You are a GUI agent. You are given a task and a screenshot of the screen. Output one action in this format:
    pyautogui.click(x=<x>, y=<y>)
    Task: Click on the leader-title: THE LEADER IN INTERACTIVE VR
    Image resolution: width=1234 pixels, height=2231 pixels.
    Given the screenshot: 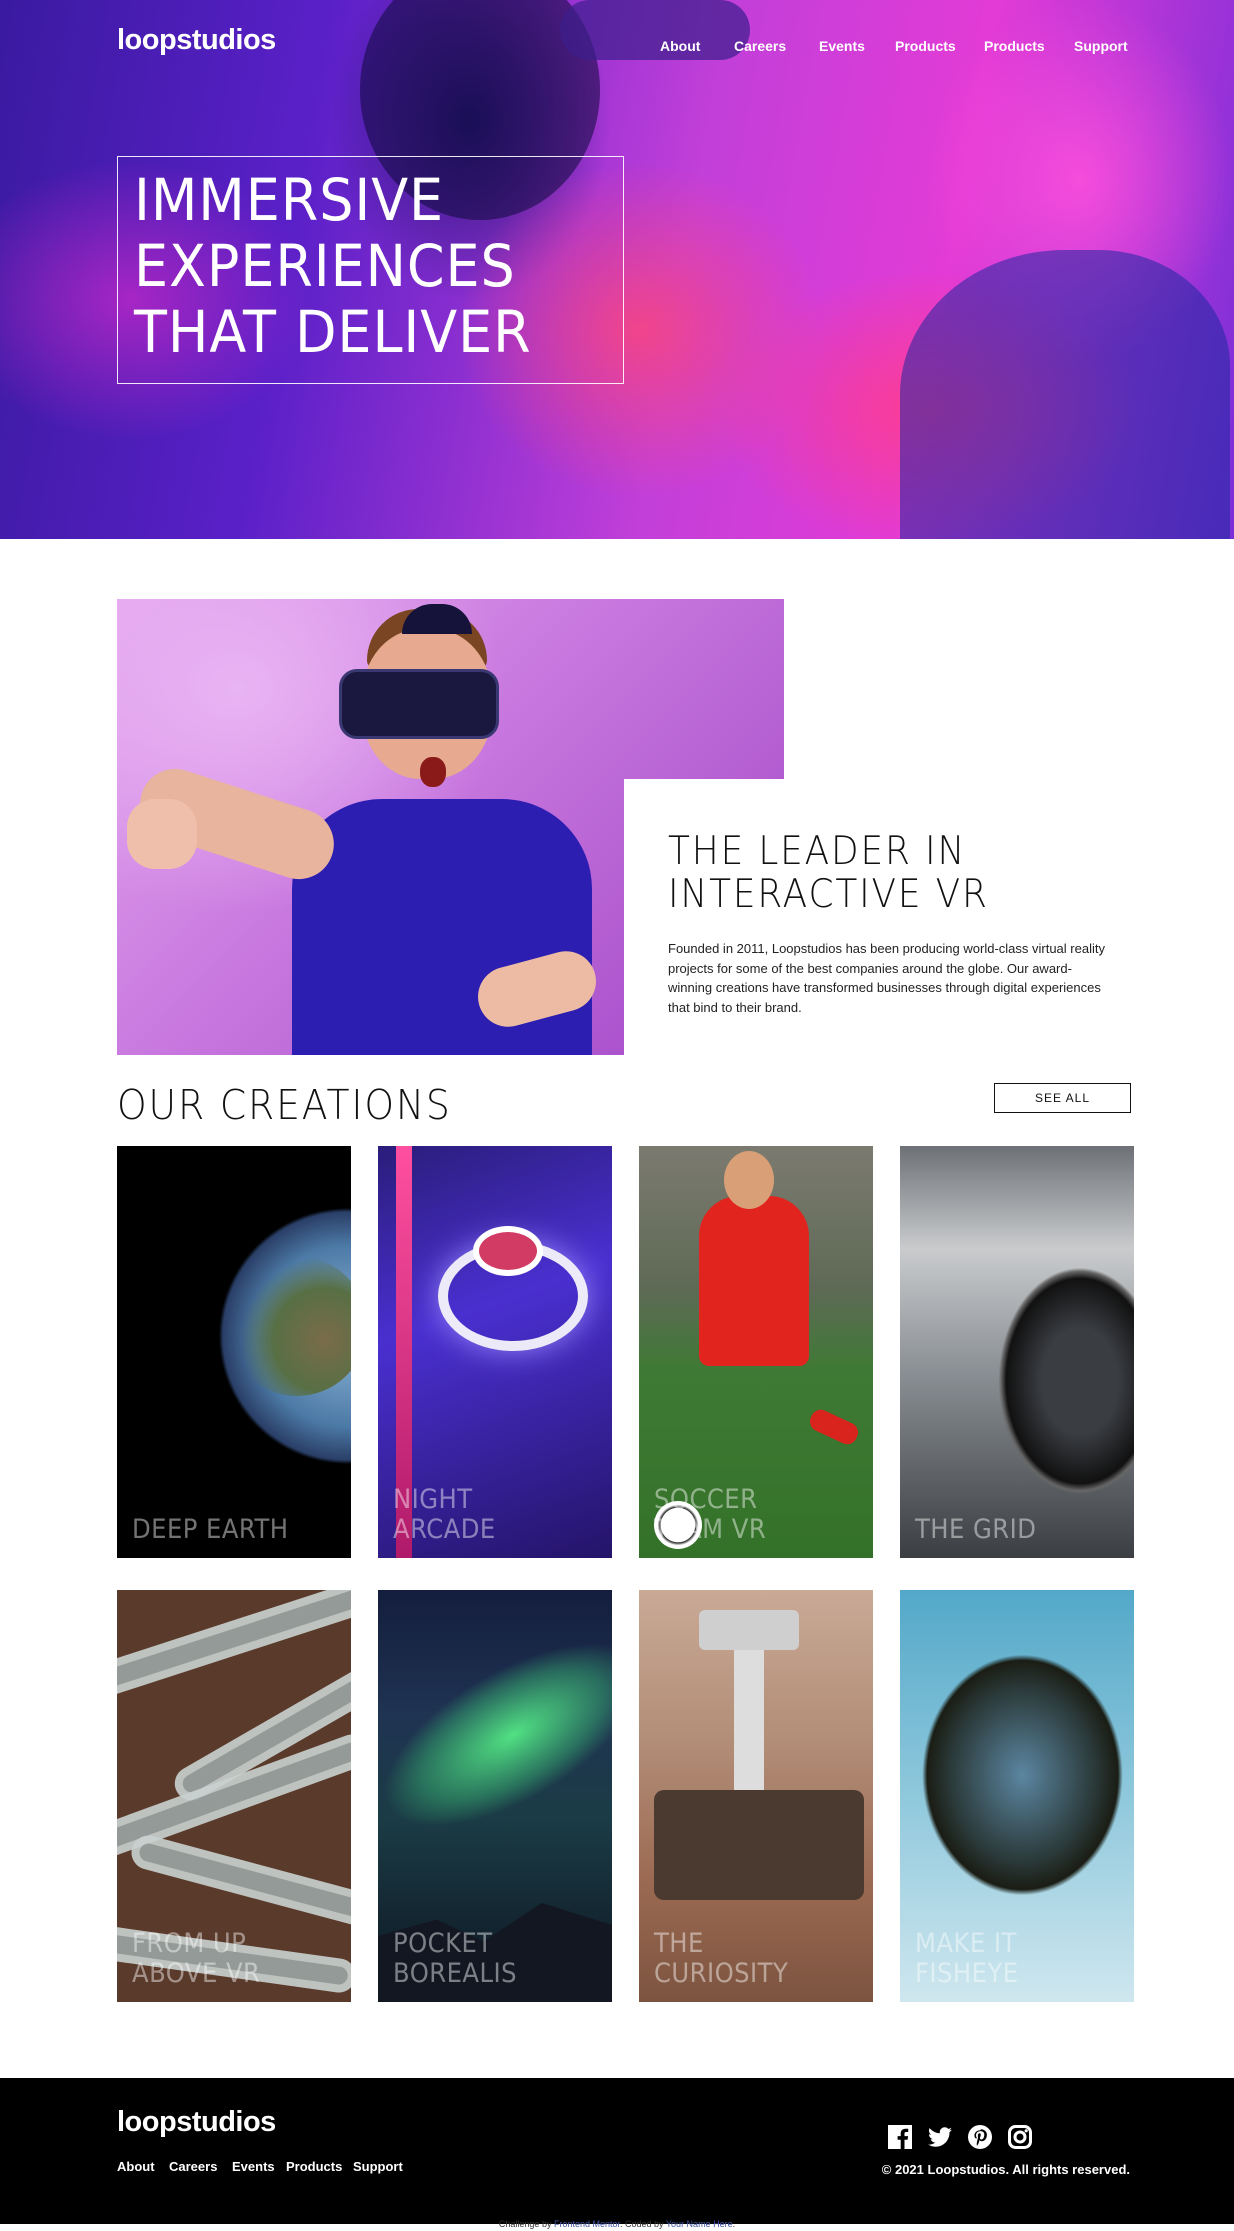 What is the action you would take?
    pyautogui.click(x=828, y=873)
    